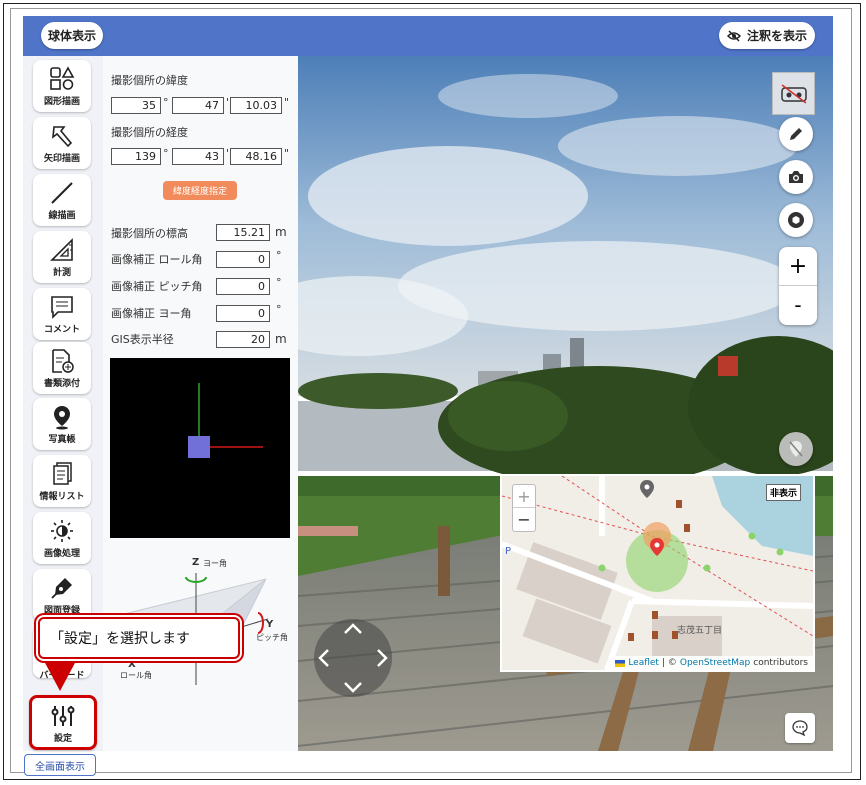 This screenshot has width=866, height=785. What do you see at coordinates (61, 330) in the screenshot?
I see `tool-label: コメント` at bounding box center [61, 330].